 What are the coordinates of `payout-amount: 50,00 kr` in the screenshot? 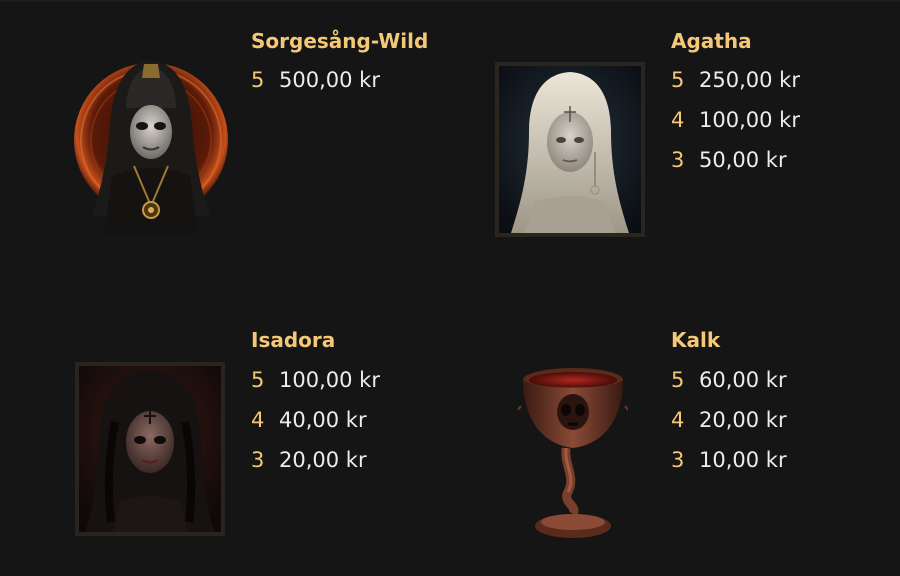 It's located at (743, 160).